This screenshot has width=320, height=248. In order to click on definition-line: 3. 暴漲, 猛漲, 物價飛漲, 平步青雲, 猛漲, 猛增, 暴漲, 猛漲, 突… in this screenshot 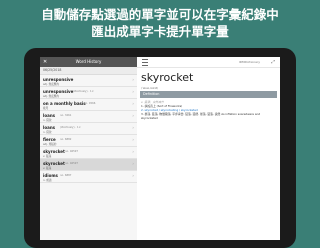, I will do `click(201, 116)`.